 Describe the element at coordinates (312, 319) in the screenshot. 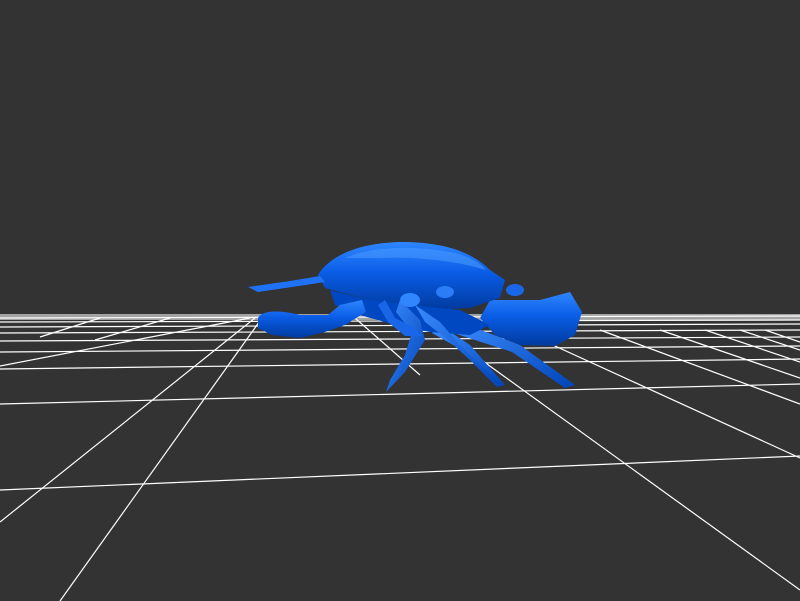

I see `crab-claw-left` at that location.